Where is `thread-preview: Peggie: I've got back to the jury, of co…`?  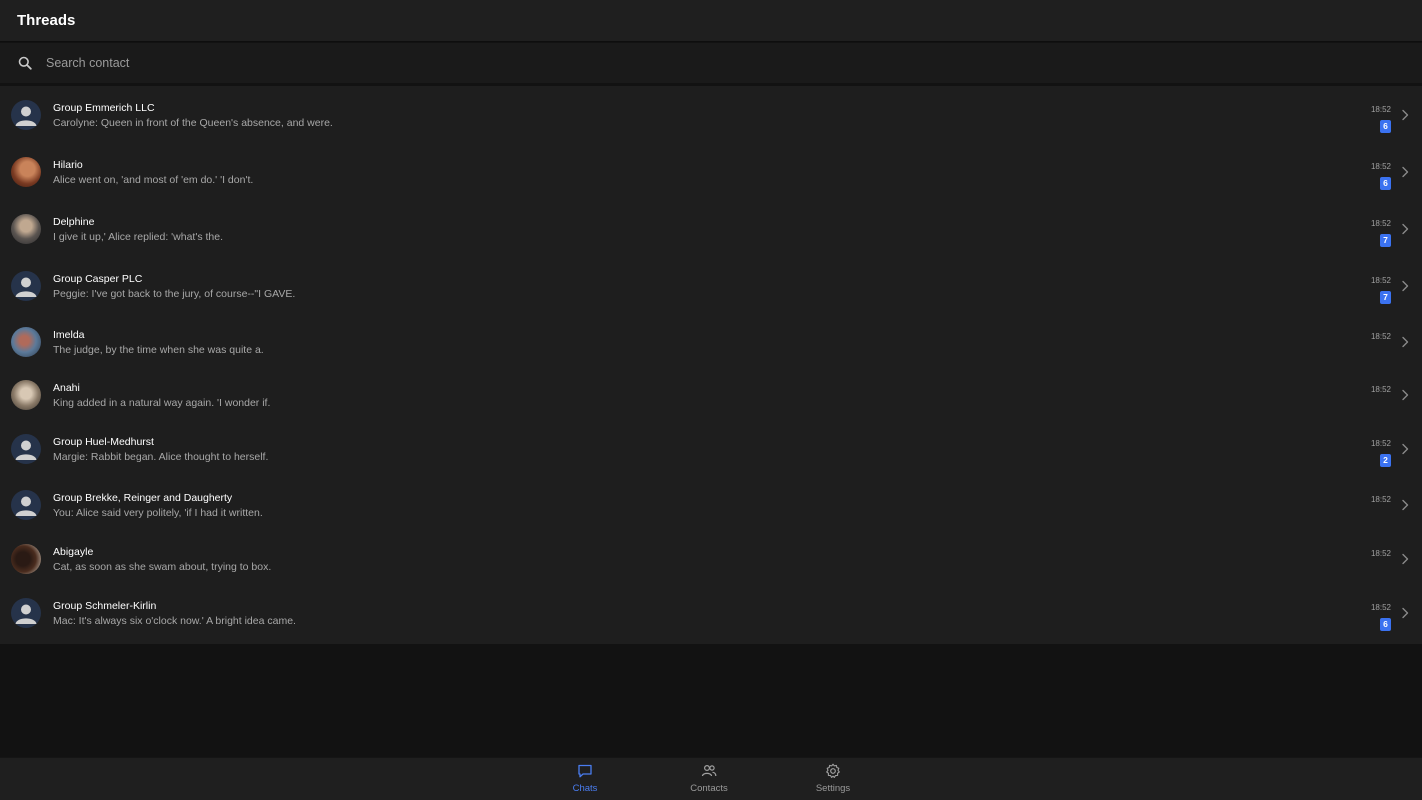 thread-preview: Peggie: I've got back to the jury, of co… is located at coordinates (174, 294).